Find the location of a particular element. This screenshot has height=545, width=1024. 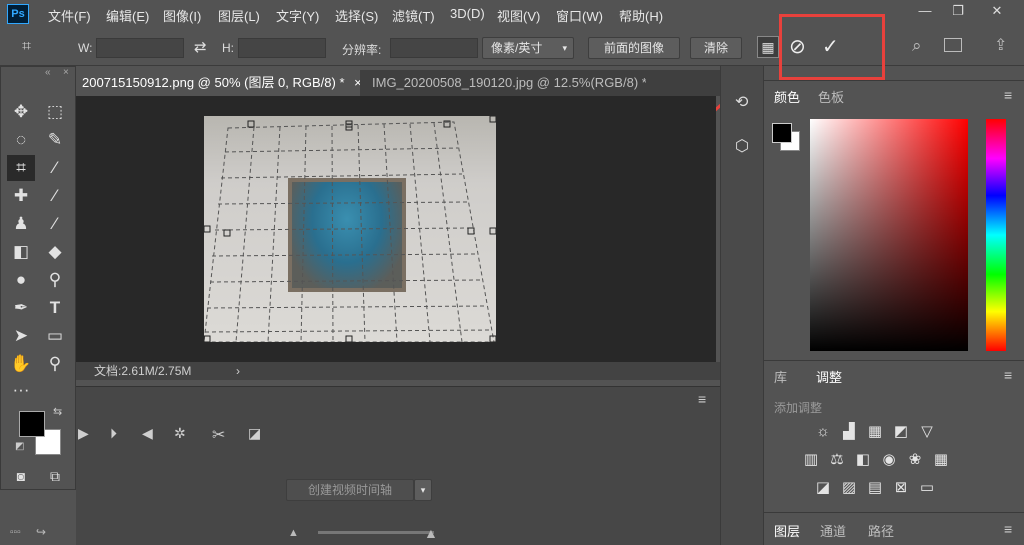

move-tool-icon: ✥ is located at coordinates (21, 112).